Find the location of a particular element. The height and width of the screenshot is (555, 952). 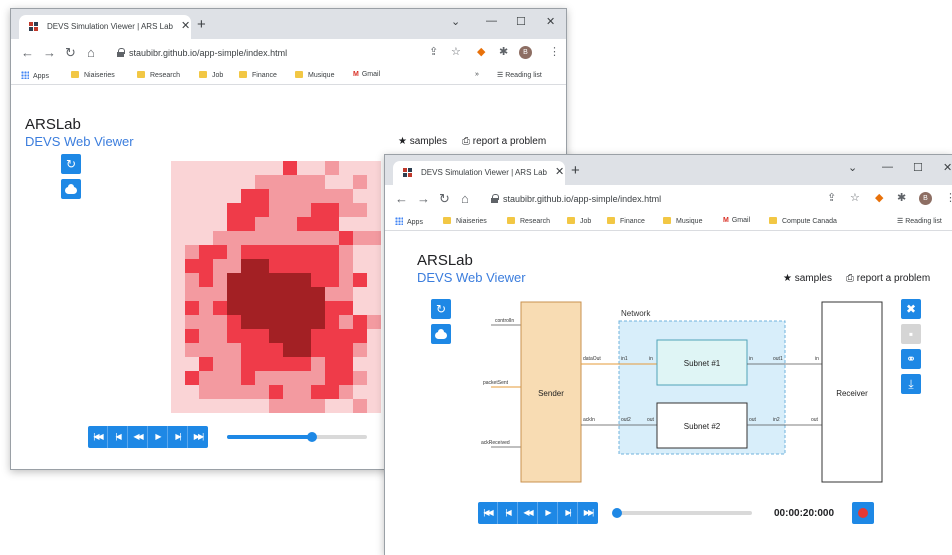

folder-icon is located at coordinates (141, 74).